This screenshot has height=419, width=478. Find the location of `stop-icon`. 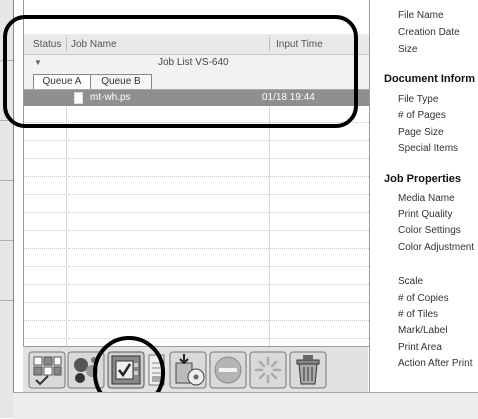

stop-icon is located at coordinates (228, 370).